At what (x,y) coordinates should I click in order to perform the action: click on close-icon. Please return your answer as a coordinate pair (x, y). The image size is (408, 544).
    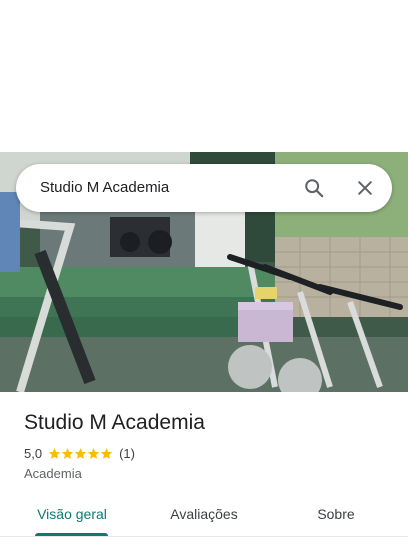
    Looking at the image, I should click on (365, 188).